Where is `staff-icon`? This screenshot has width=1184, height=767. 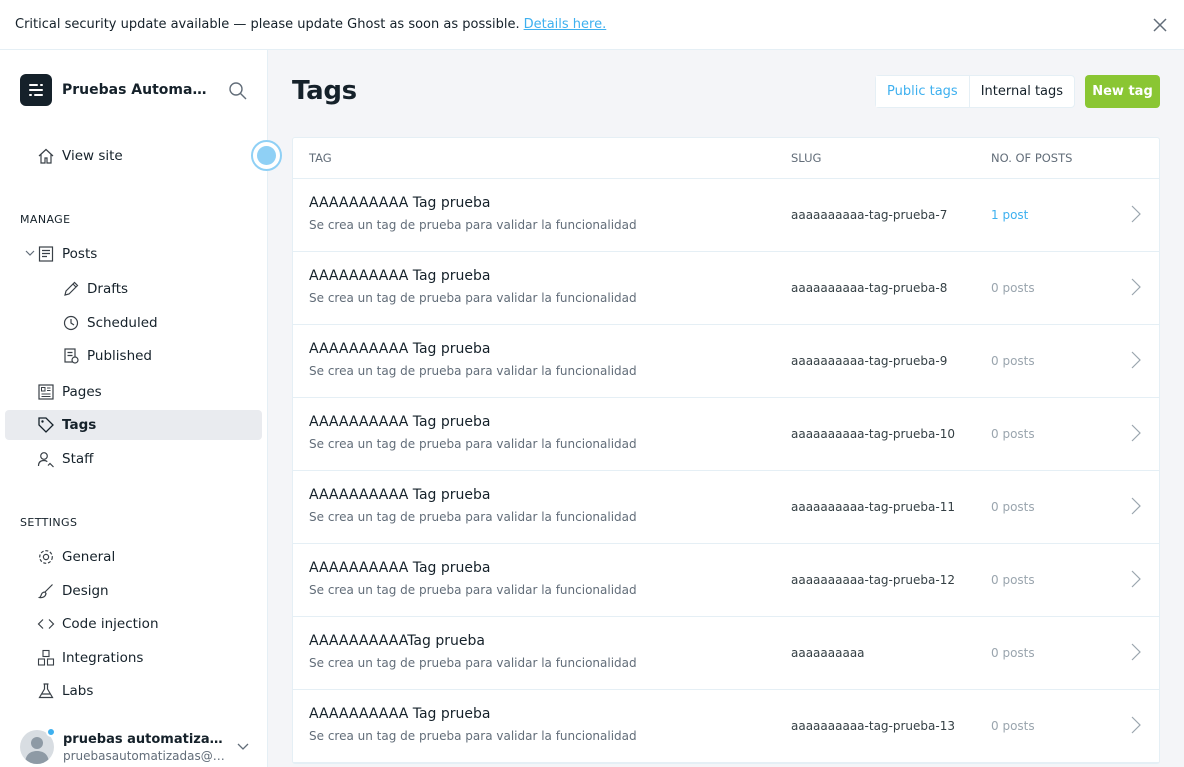 staff-icon is located at coordinates (46, 459).